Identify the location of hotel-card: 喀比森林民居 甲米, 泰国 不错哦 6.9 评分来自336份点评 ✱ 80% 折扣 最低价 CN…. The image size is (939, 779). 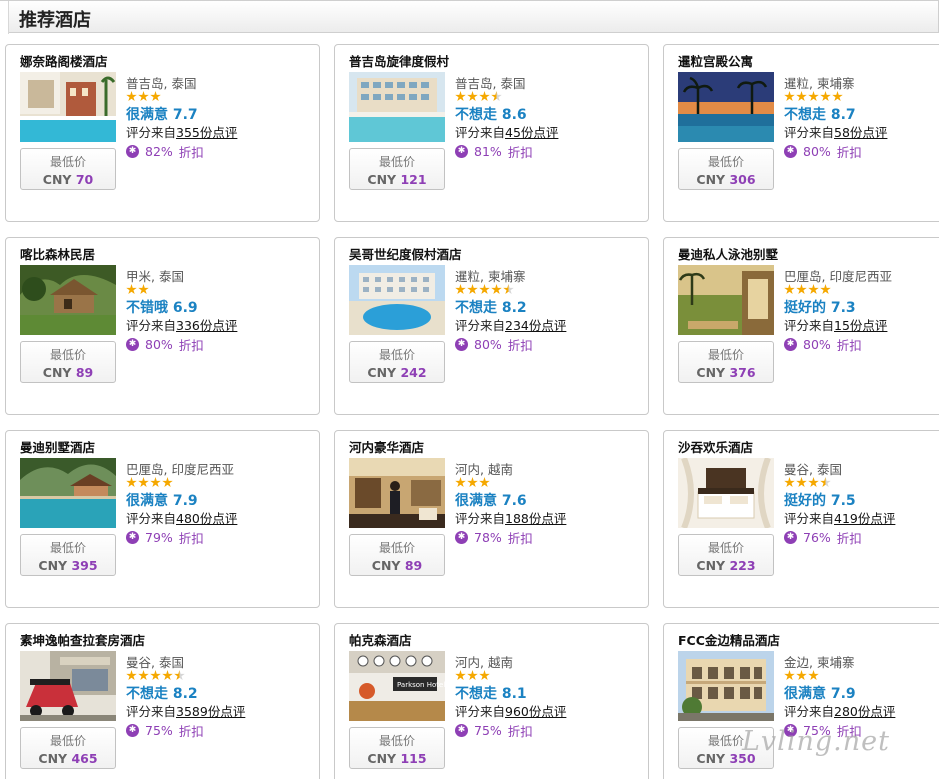
(162, 326).